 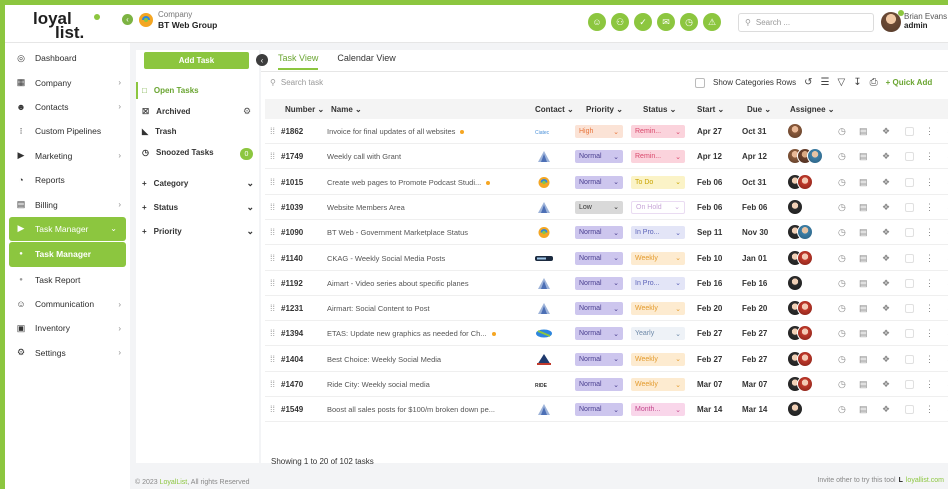 I want to click on col-priority: Priority ⌄, so click(x=604, y=109).